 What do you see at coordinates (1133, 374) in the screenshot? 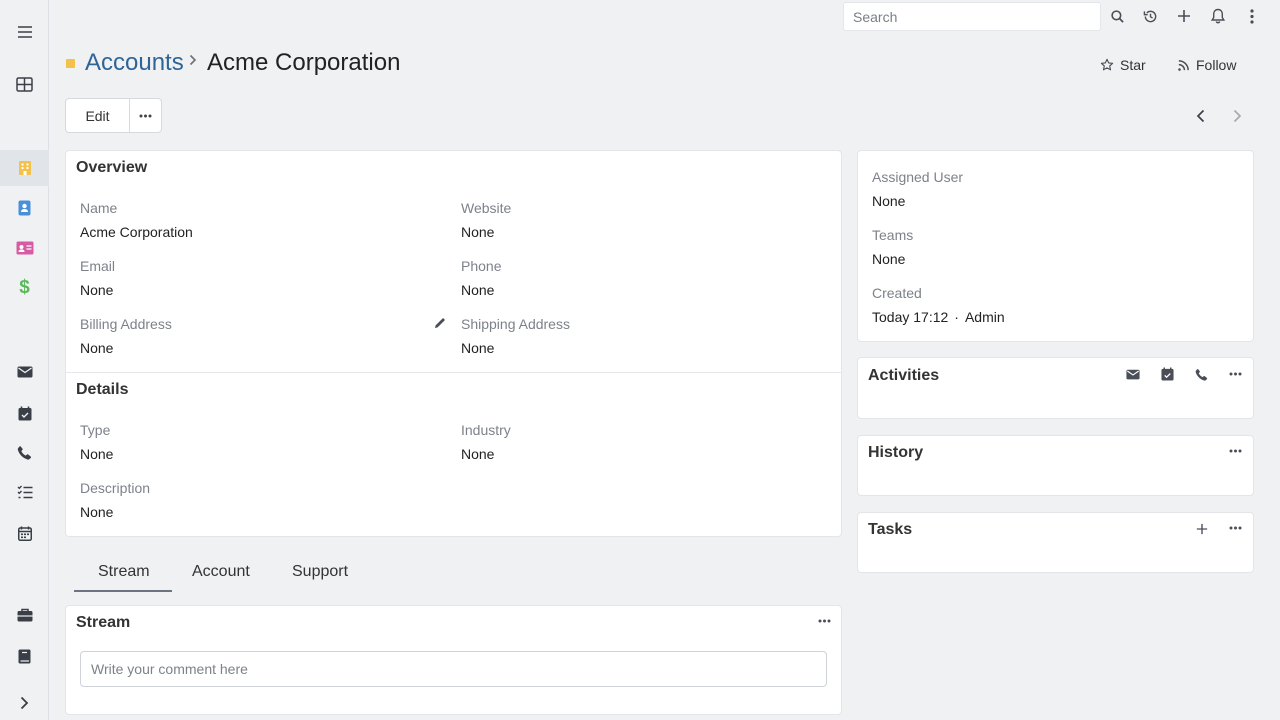
I see `compose-email-icon` at bounding box center [1133, 374].